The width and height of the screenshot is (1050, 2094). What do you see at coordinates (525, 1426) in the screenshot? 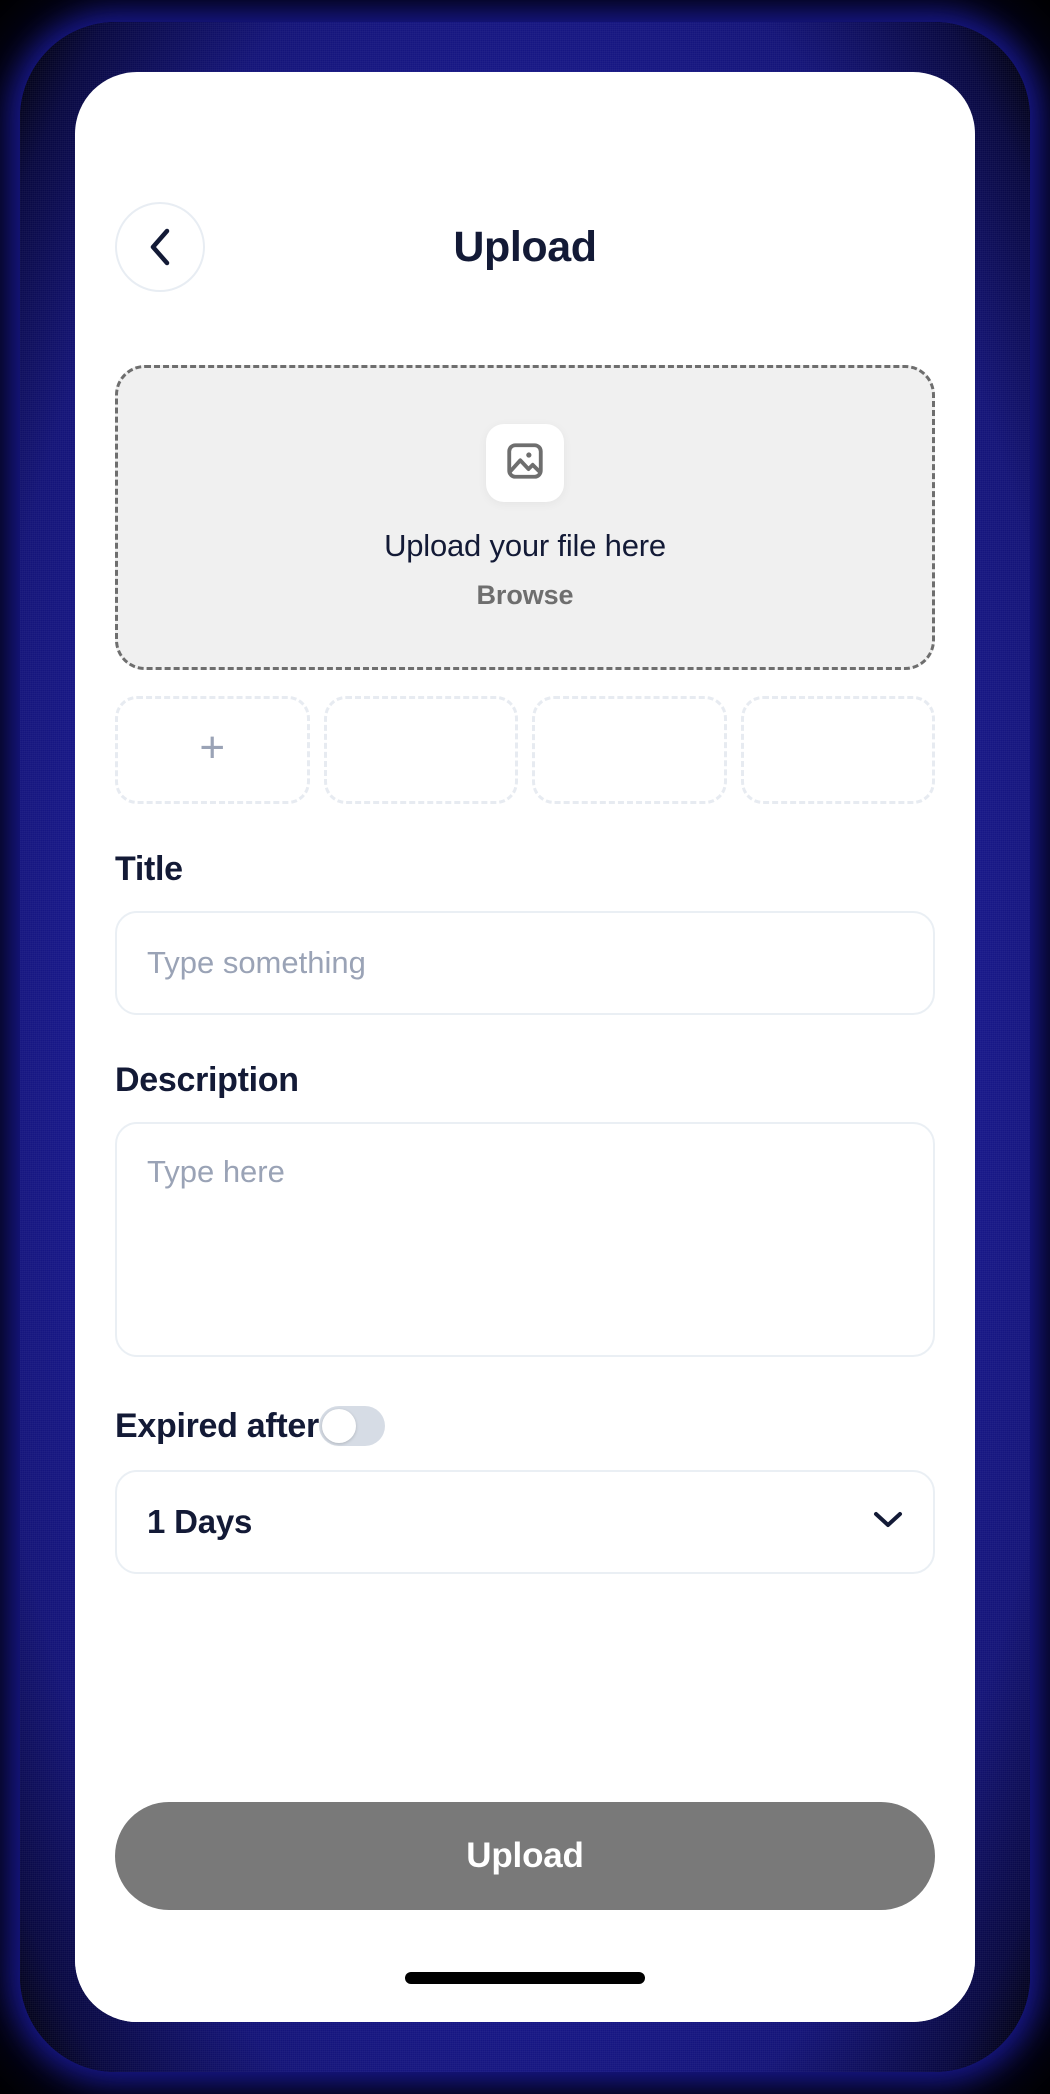
I see `expired-after-row: Expired after` at bounding box center [525, 1426].